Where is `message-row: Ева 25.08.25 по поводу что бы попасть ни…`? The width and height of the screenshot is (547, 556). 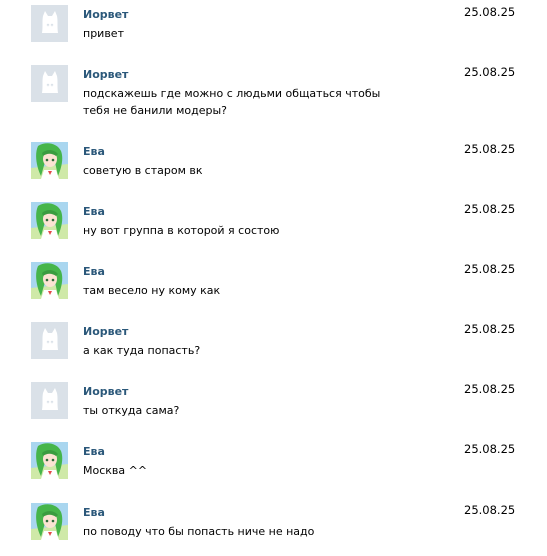 message-row: Ева 25.08.25 по поводу что бы попасть ни… is located at coordinates (273, 528).